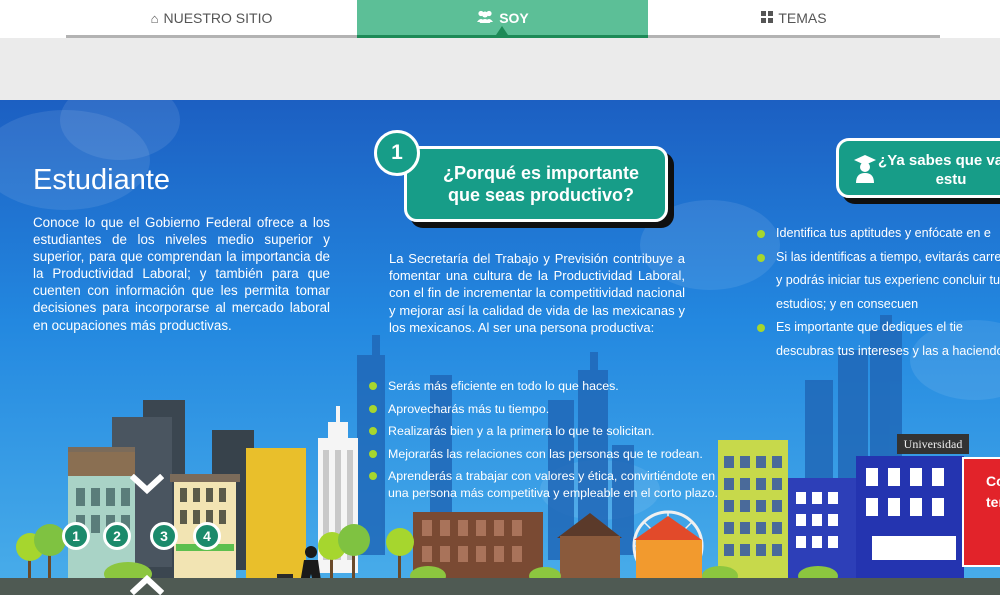  I want to click on active-tab-caret, so click(502, 30).